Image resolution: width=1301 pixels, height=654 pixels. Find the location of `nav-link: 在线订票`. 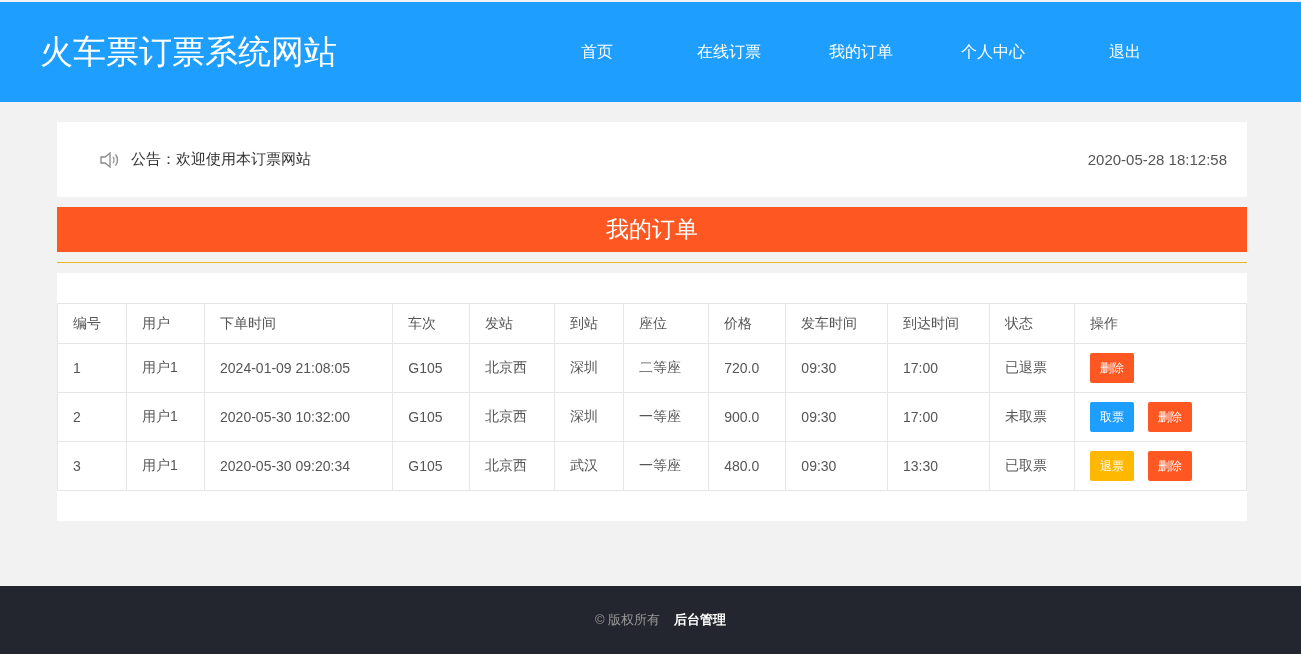

nav-link: 在线订票 is located at coordinates (729, 52).